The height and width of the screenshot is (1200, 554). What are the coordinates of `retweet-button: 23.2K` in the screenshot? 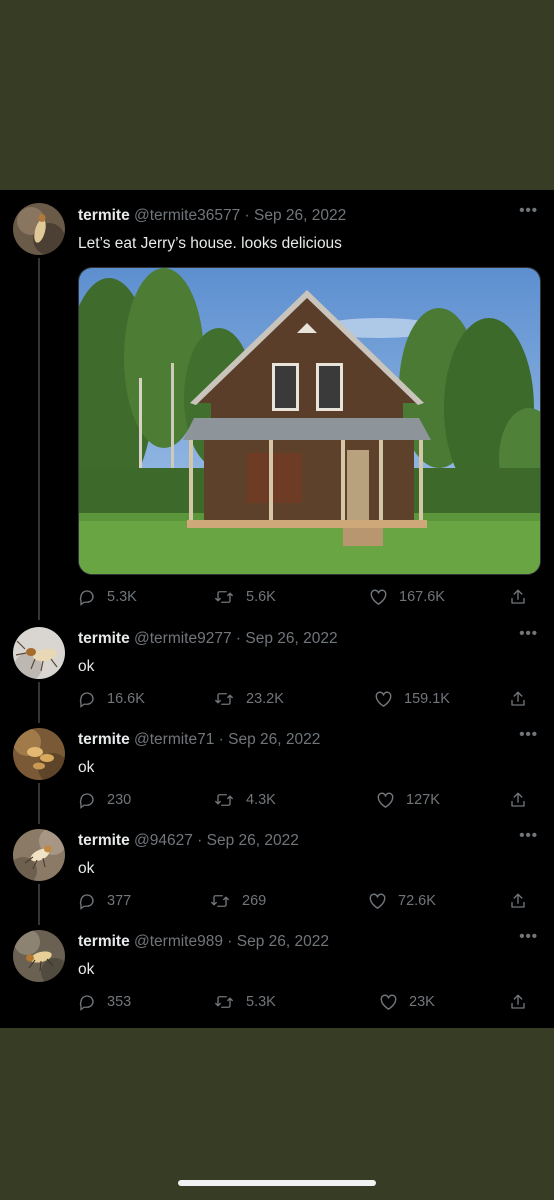 It's located at (248, 699).